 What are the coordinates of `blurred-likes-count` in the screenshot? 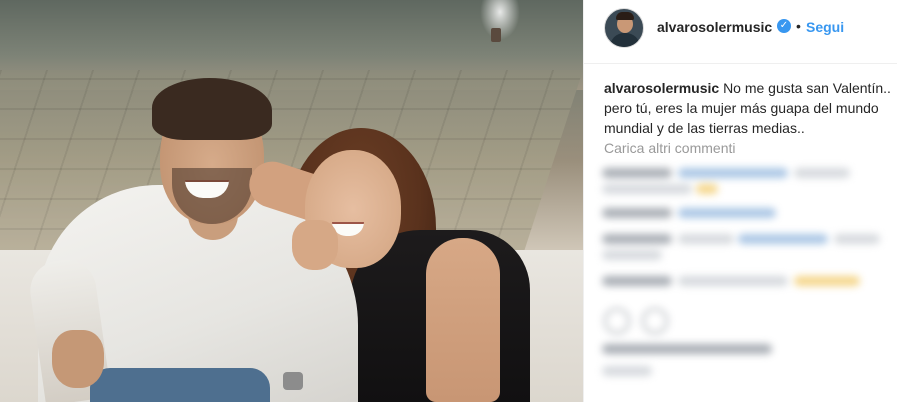 It's located at (687, 349).